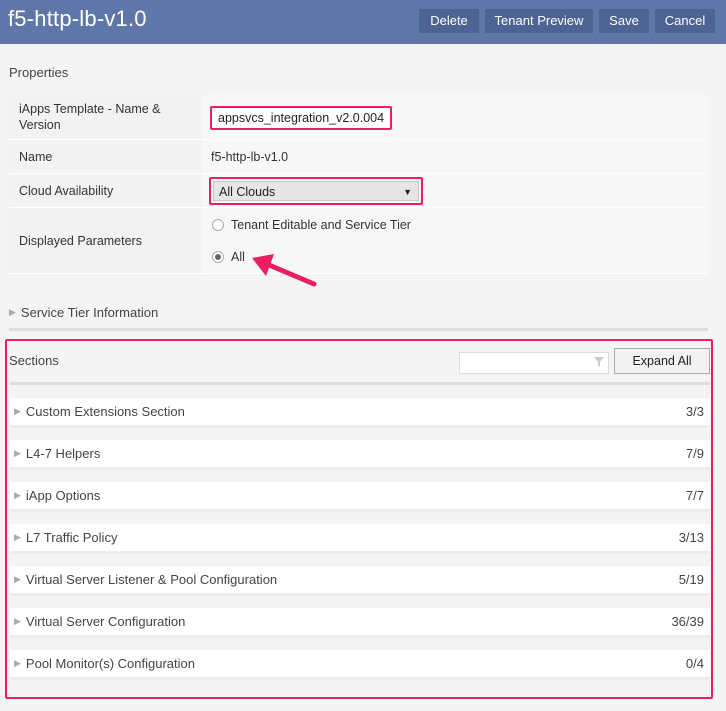 Image resolution: width=726 pixels, height=711 pixels. I want to click on radio-option-tenant-editable: Tenant Editable and Service Tier, so click(311, 225).